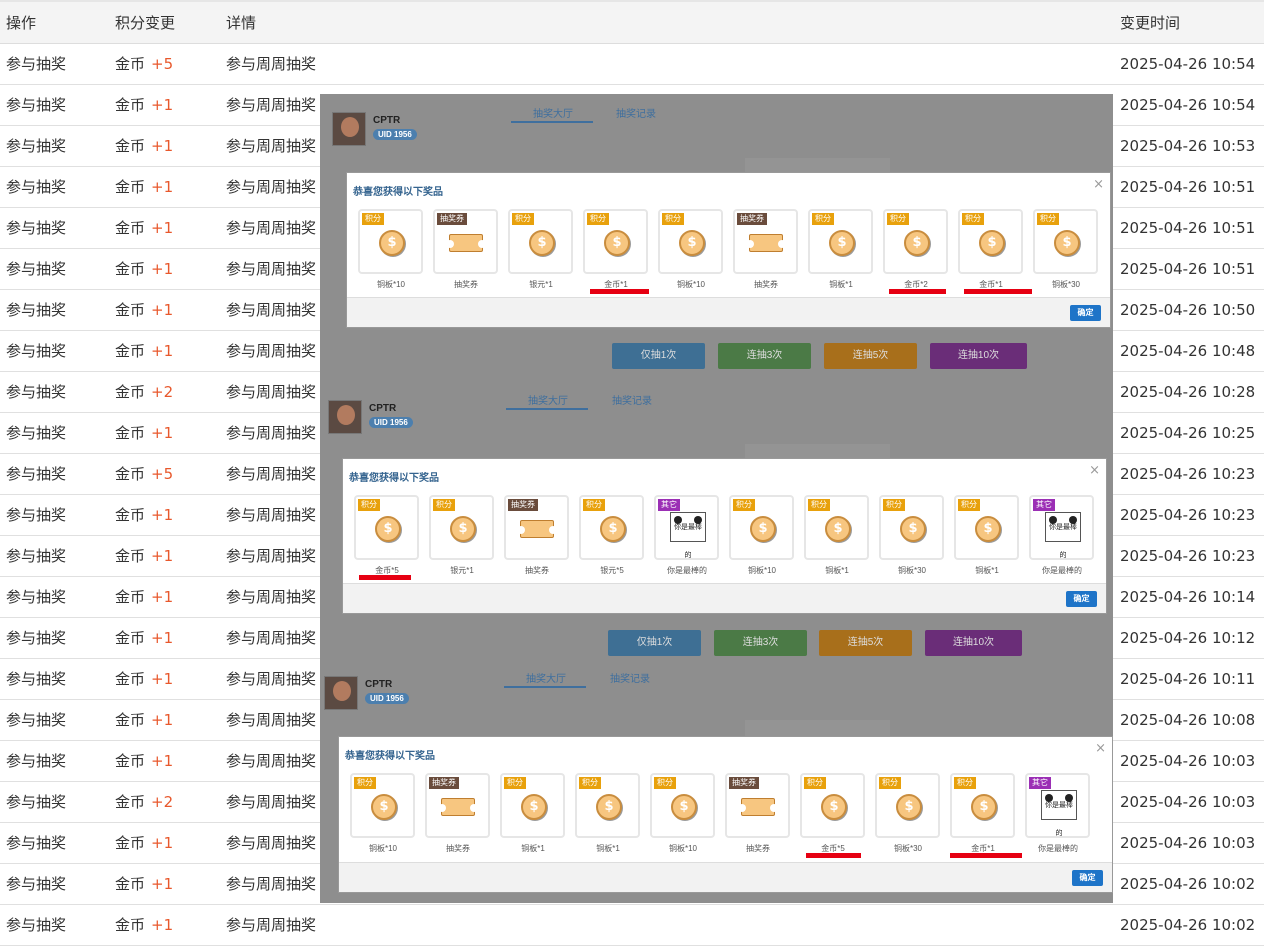 This screenshot has width=1264, height=946. What do you see at coordinates (1044, 505) in the screenshot?
I see `prize-tag: 其它` at bounding box center [1044, 505].